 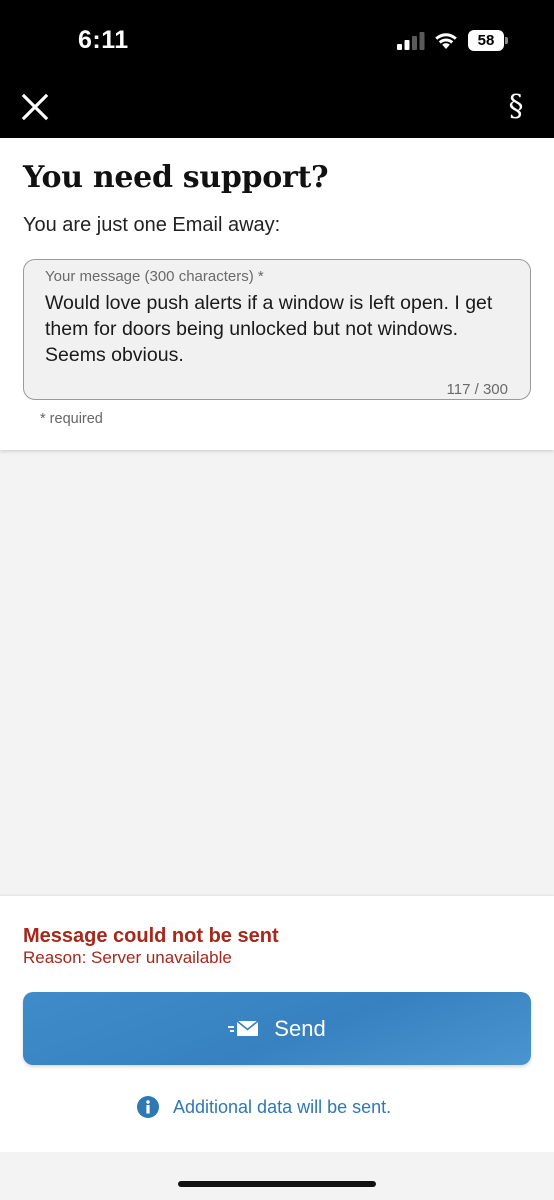 What do you see at coordinates (506, 40) in the screenshot?
I see `battery-tip` at bounding box center [506, 40].